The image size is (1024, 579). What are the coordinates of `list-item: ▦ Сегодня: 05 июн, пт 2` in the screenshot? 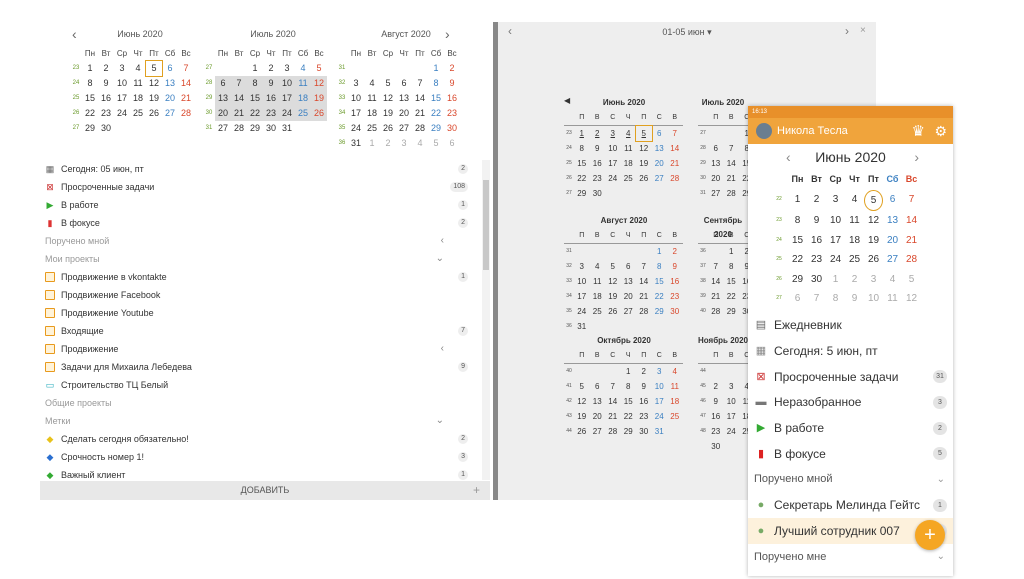 It's located at (260, 169).